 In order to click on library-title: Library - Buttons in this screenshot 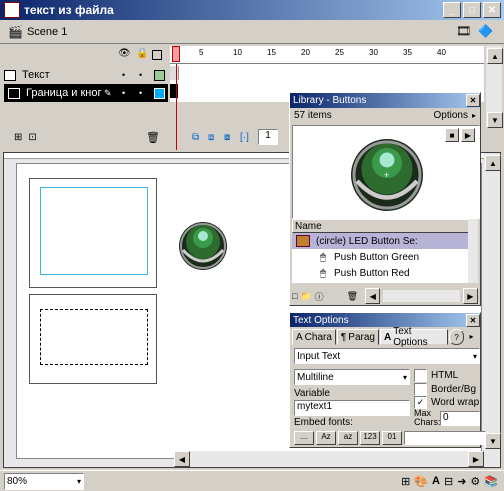, I will do `click(330, 100)`.